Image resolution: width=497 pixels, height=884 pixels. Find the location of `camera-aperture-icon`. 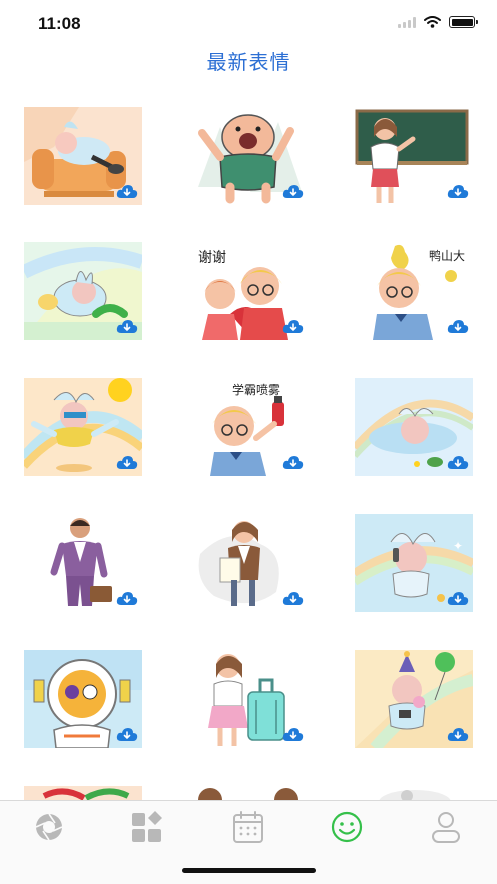

camera-aperture-icon is located at coordinates (49, 827).